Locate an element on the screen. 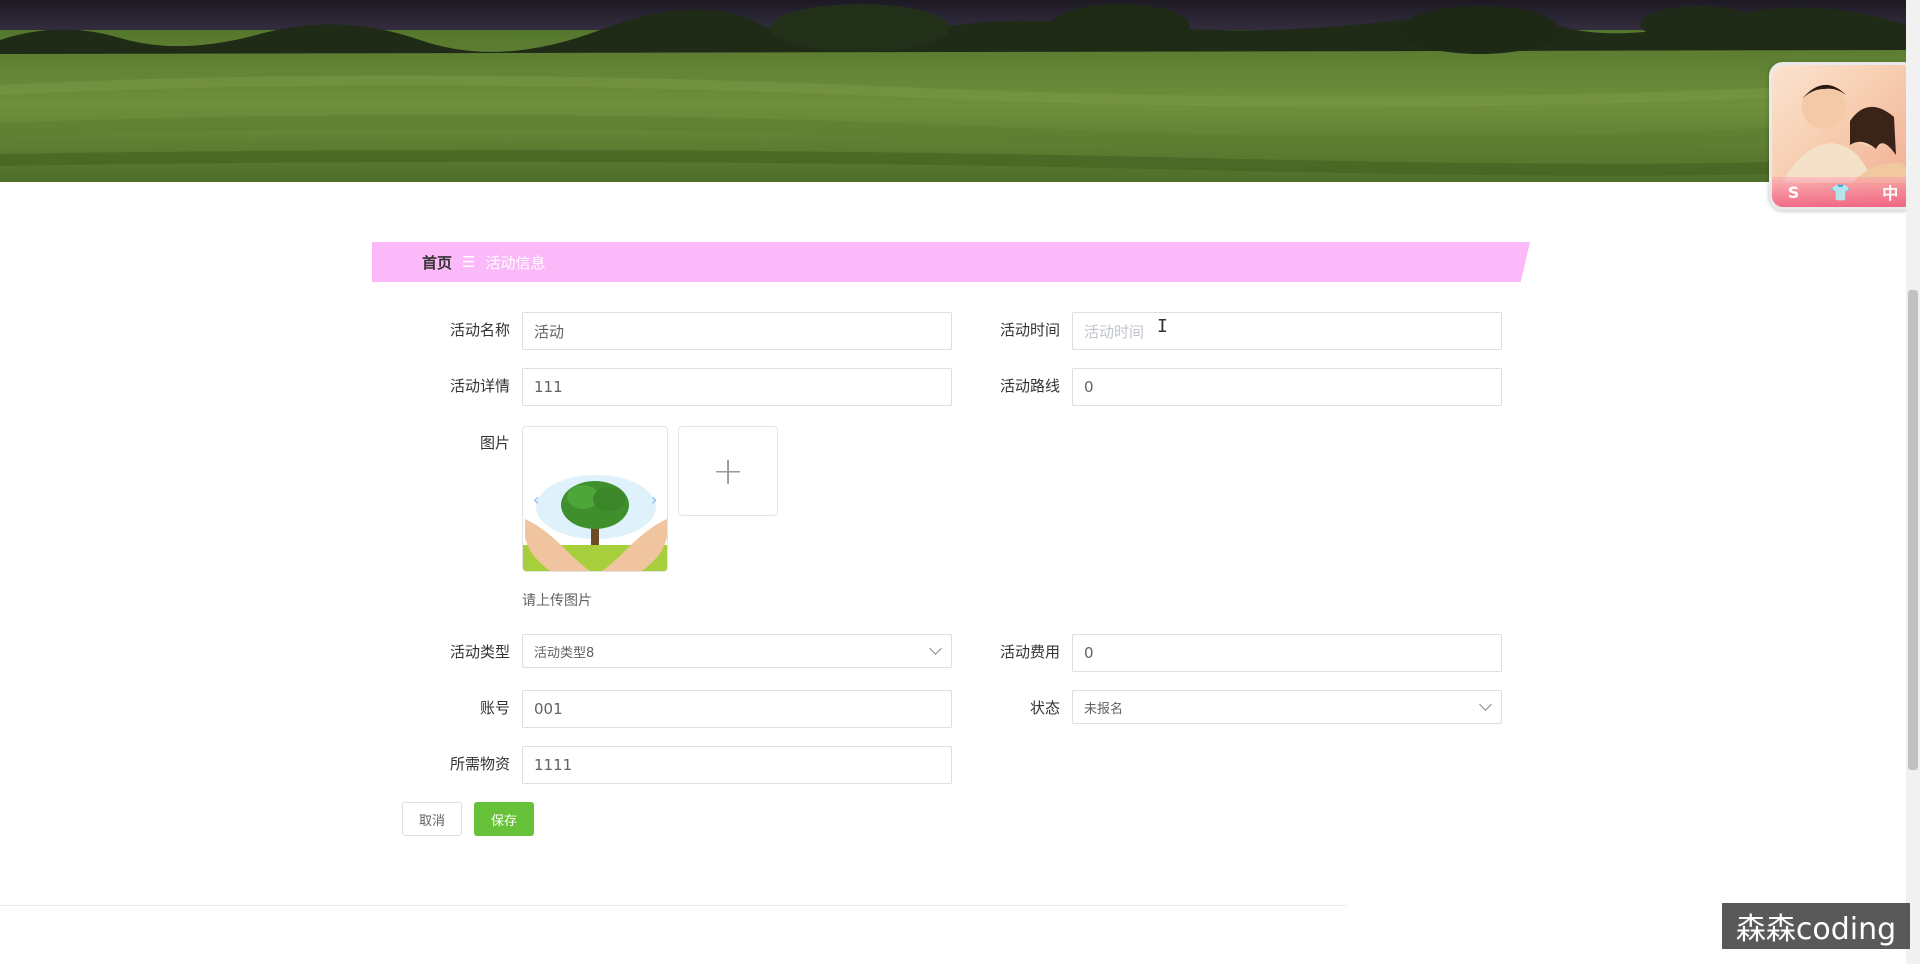  status-label: 状态 is located at coordinates (1044, 708).